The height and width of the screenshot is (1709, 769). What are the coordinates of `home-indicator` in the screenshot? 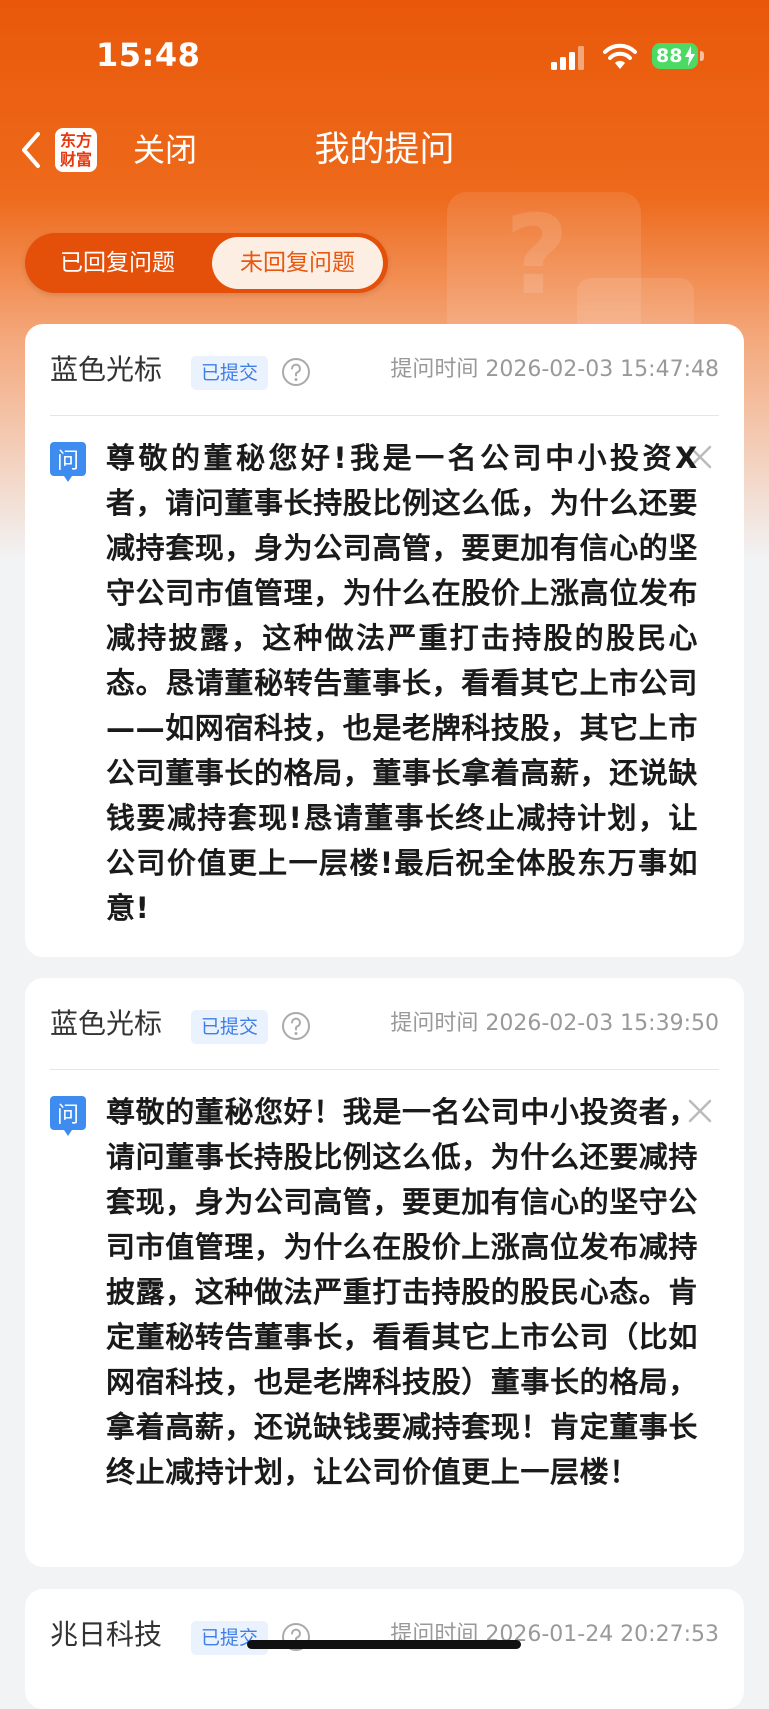 It's located at (384, 1644).